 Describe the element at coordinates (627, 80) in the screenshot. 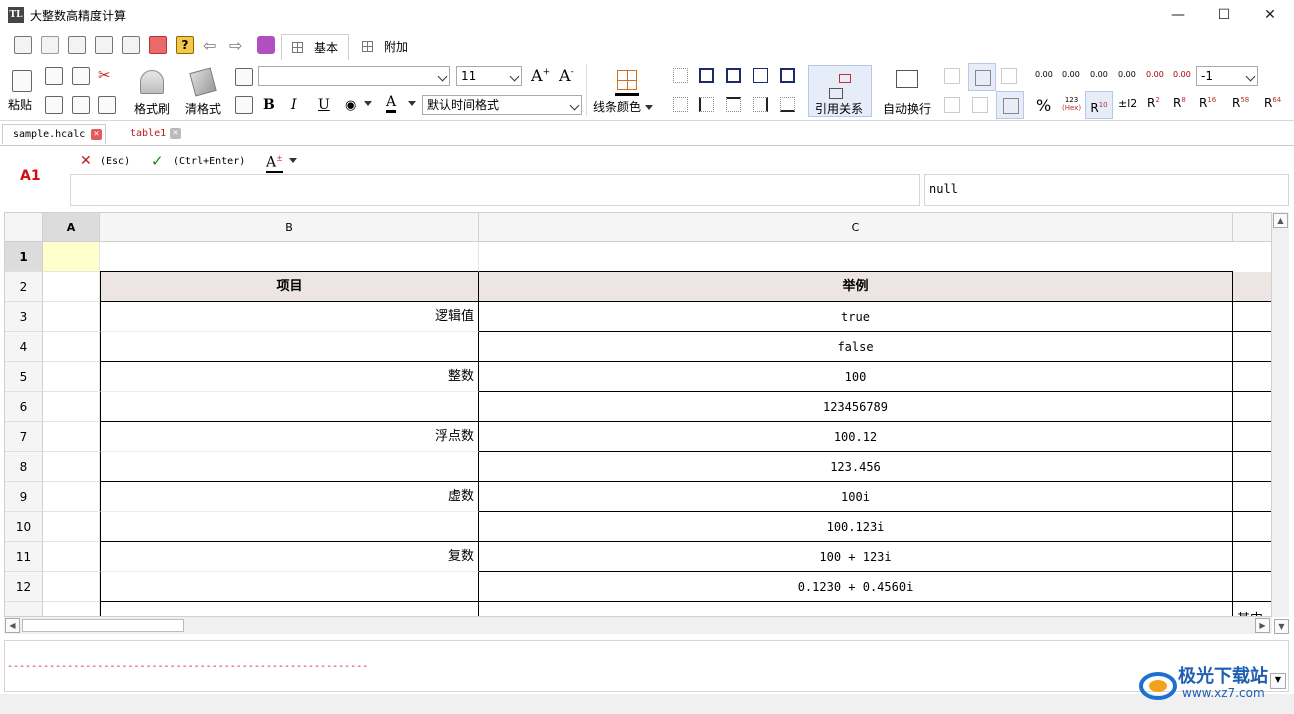

I see `border-grid-icon` at that location.